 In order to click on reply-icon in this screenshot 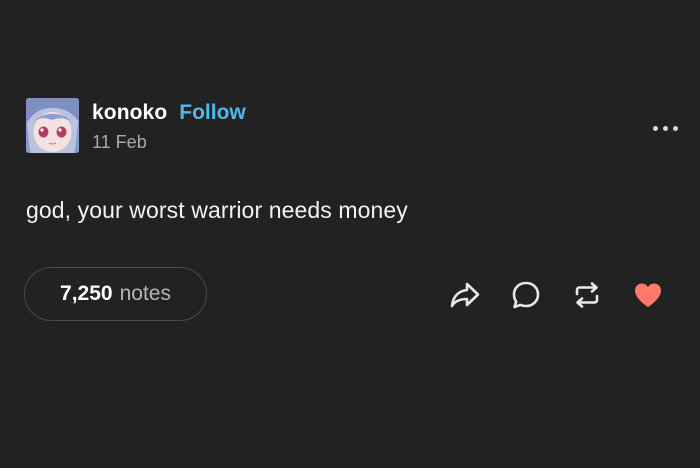, I will do `click(526, 295)`.